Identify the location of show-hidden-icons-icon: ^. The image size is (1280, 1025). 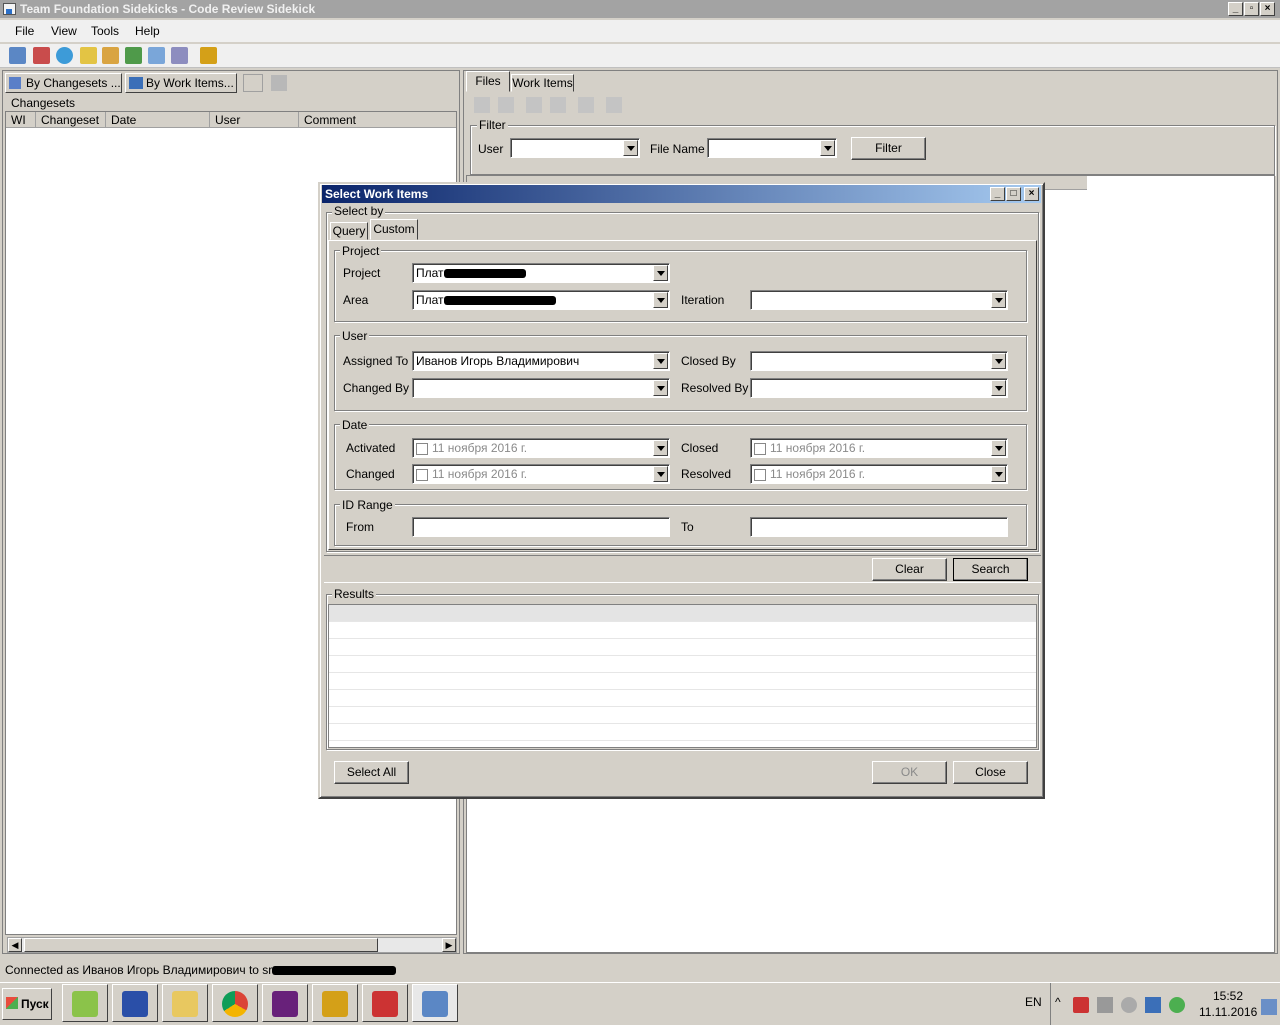
(1058, 1002).